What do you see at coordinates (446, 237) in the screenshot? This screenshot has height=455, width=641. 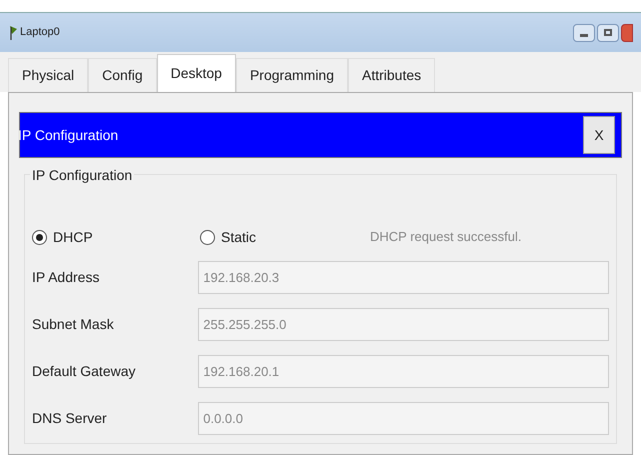 I see `status-text: DHCP request successful.` at bounding box center [446, 237].